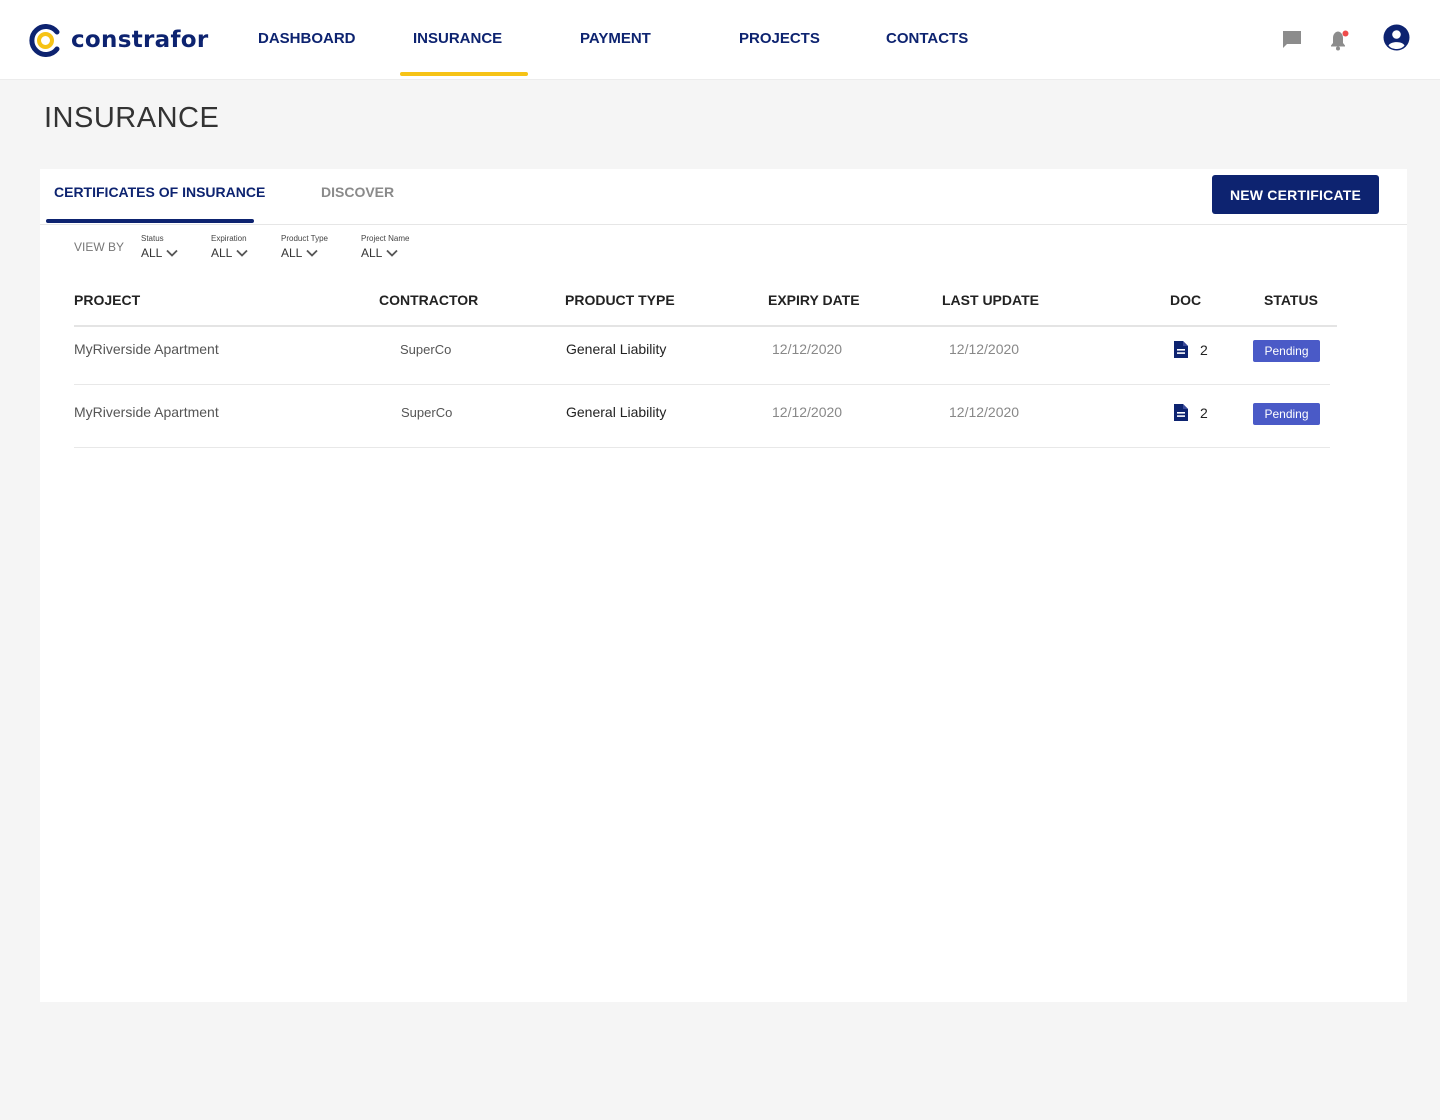 The image size is (1440, 1120). Describe the element at coordinates (990, 300) in the screenshot. I see `column-header-last-update: LAST UPDATE` at that location.